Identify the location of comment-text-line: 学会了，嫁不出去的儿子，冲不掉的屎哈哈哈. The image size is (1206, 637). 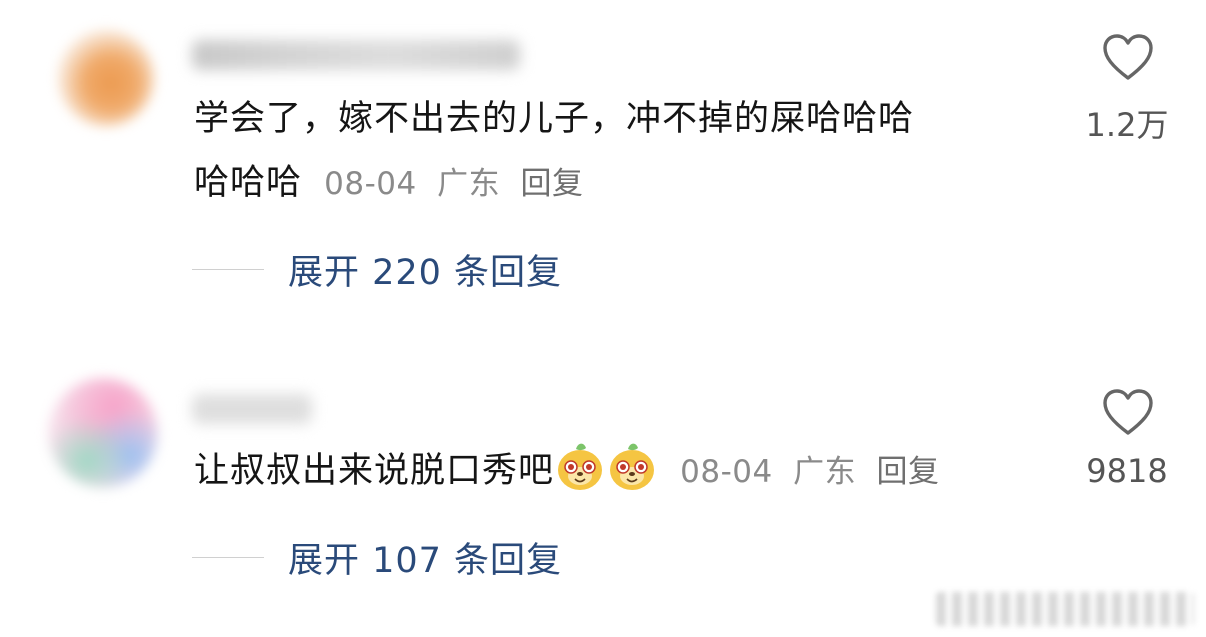
(554, 119).